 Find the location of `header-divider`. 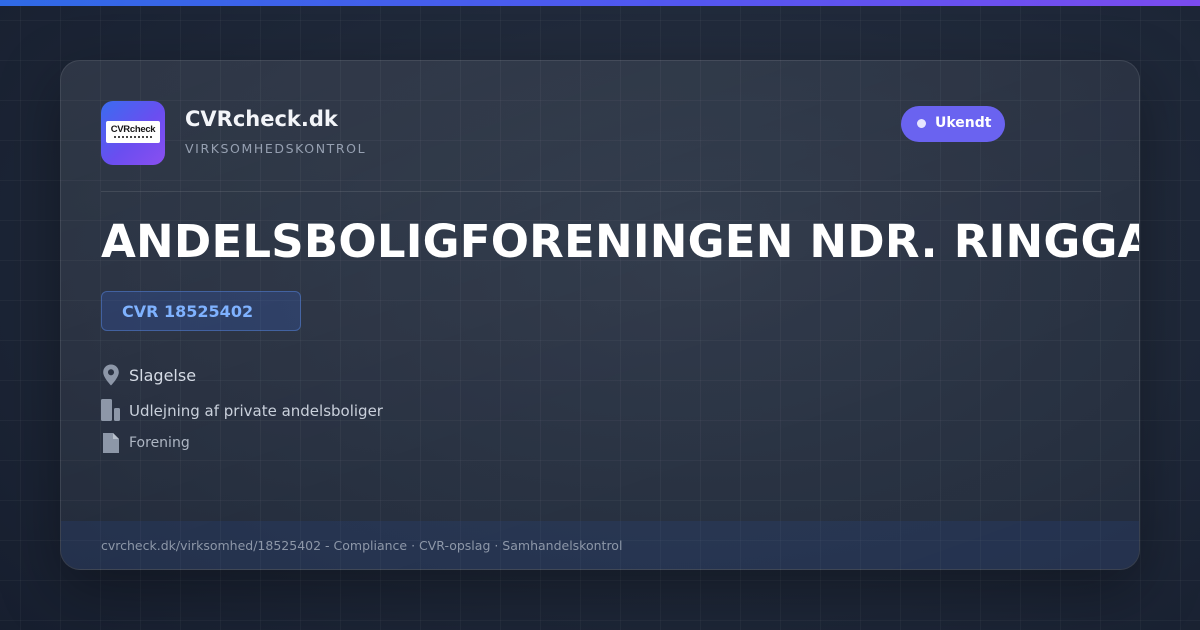

header-divider is located at coordinates (601, 191).